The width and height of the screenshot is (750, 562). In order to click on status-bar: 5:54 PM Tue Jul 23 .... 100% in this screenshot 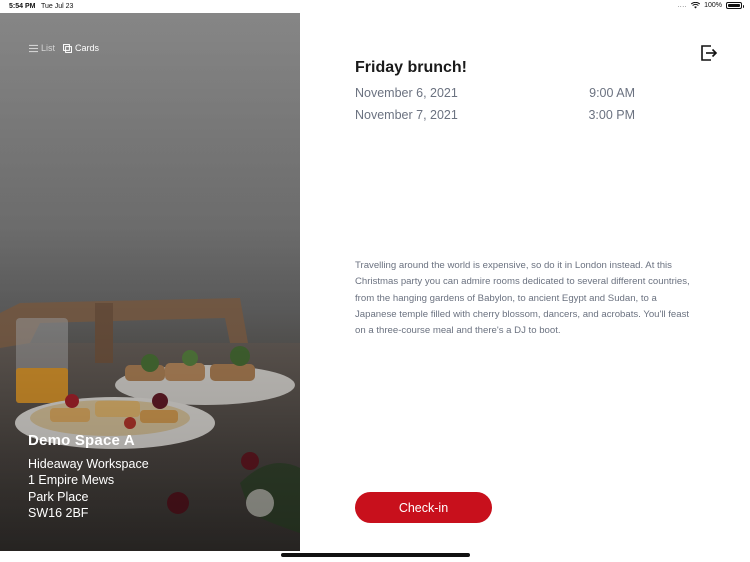, I will do `click(375, 6)`.